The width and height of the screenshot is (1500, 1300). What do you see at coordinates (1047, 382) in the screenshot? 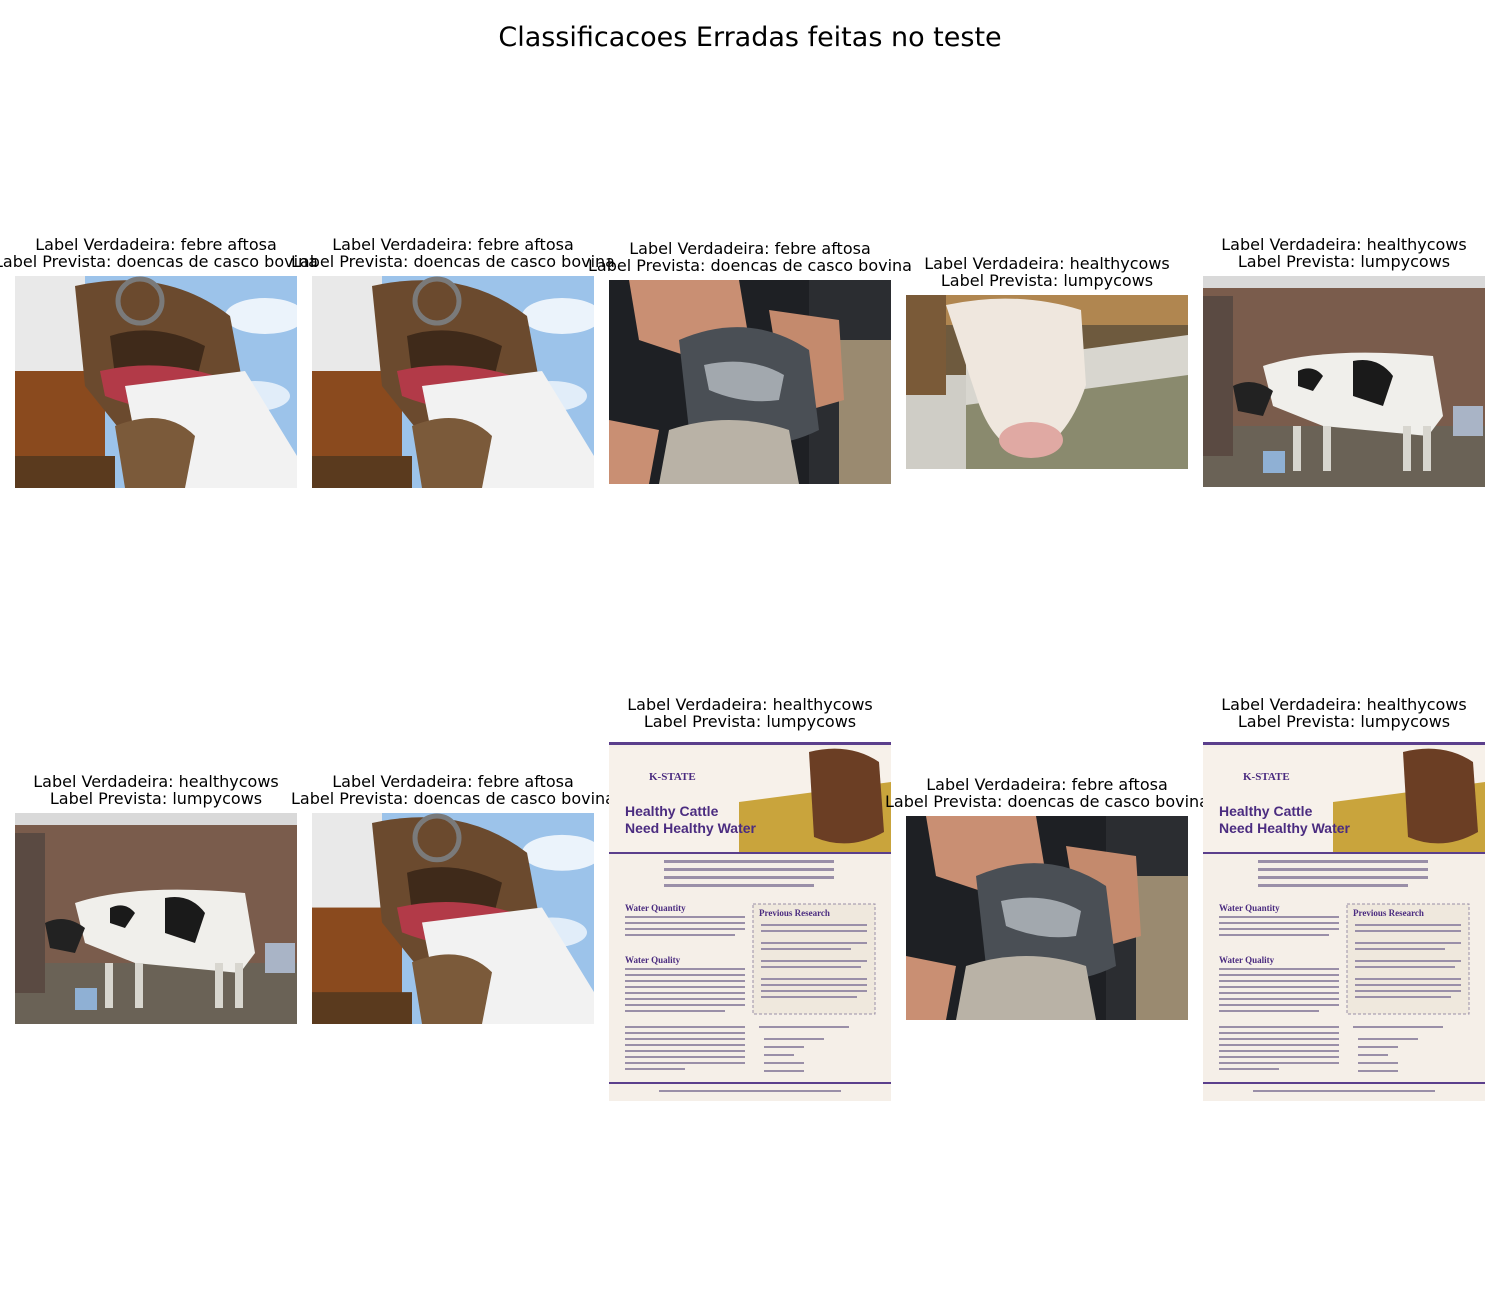
I see `cow-drinking-photo` at bounding box center [1047, 382].